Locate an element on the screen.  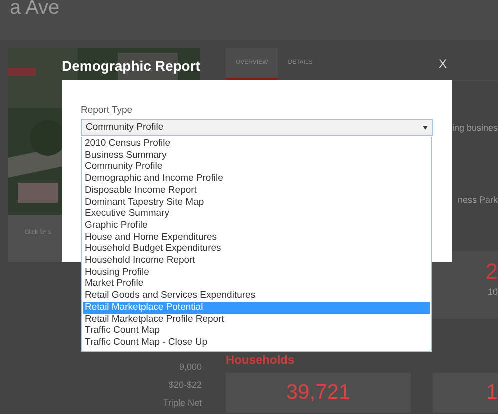
dropdown-option: Retail Marketplace Profile Report is located at coordinates (256, 320).